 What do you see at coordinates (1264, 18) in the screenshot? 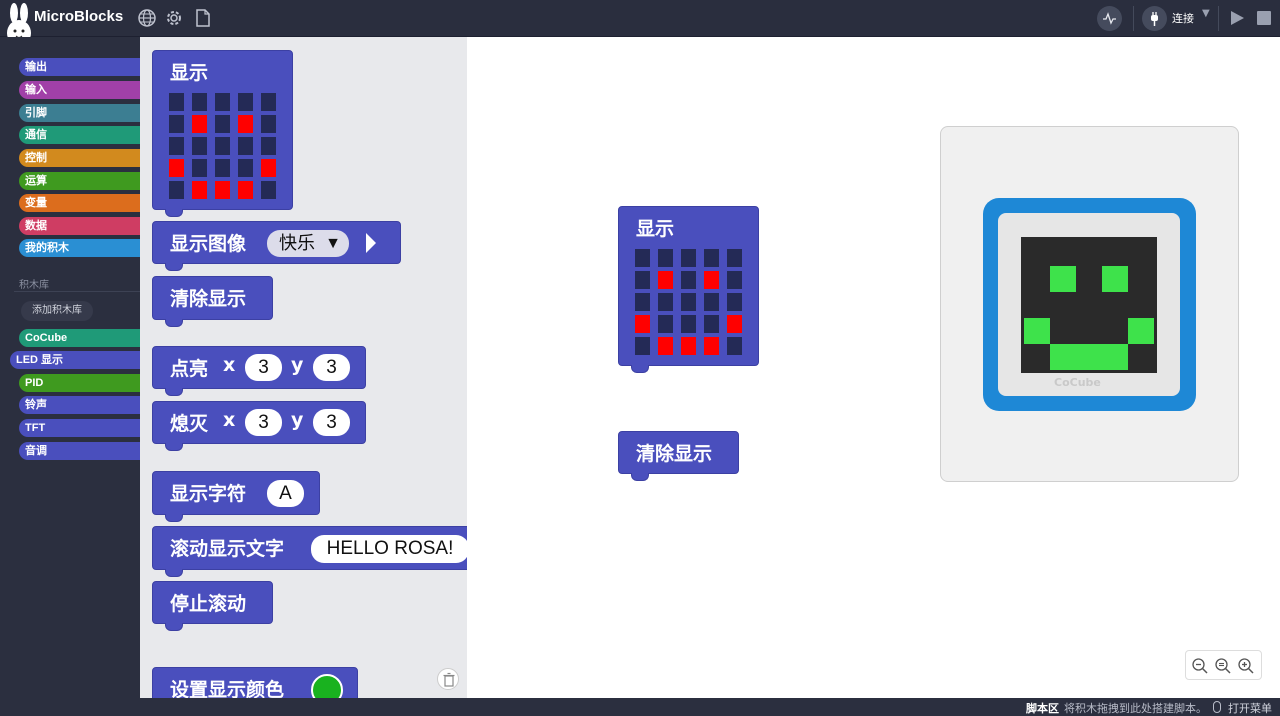
I see `stop-icon` at bounding box center [1264, 18].